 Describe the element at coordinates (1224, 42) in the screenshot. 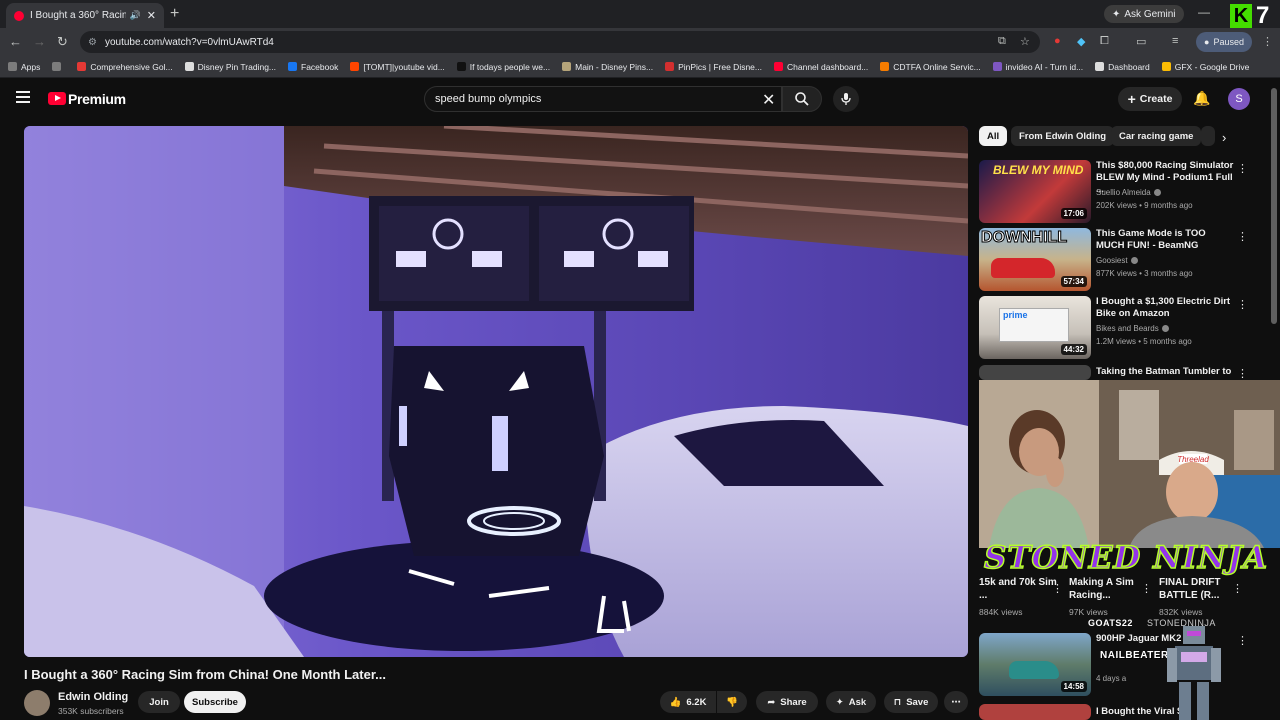

I see `profile-paused-button: ● Paused` at that location.